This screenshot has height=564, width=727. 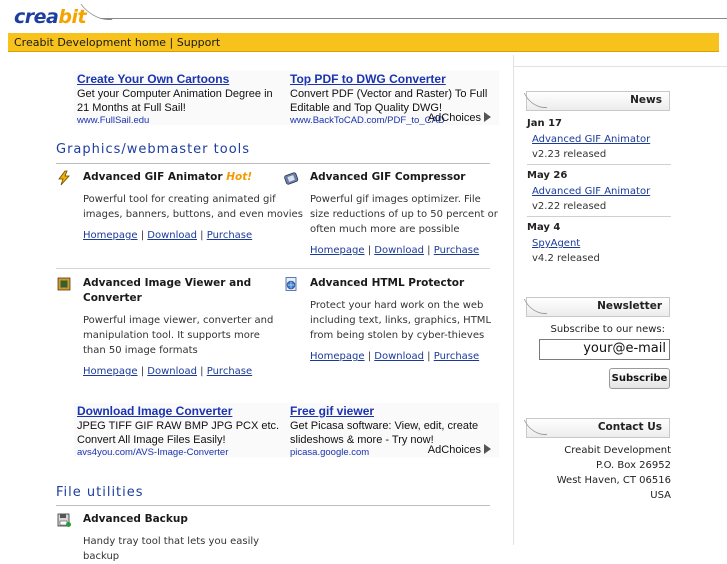 What do you see at coordinates (629, 427) in the screenshot?
I see `contact-title: Contact Us` at bounding box center [629, 427].